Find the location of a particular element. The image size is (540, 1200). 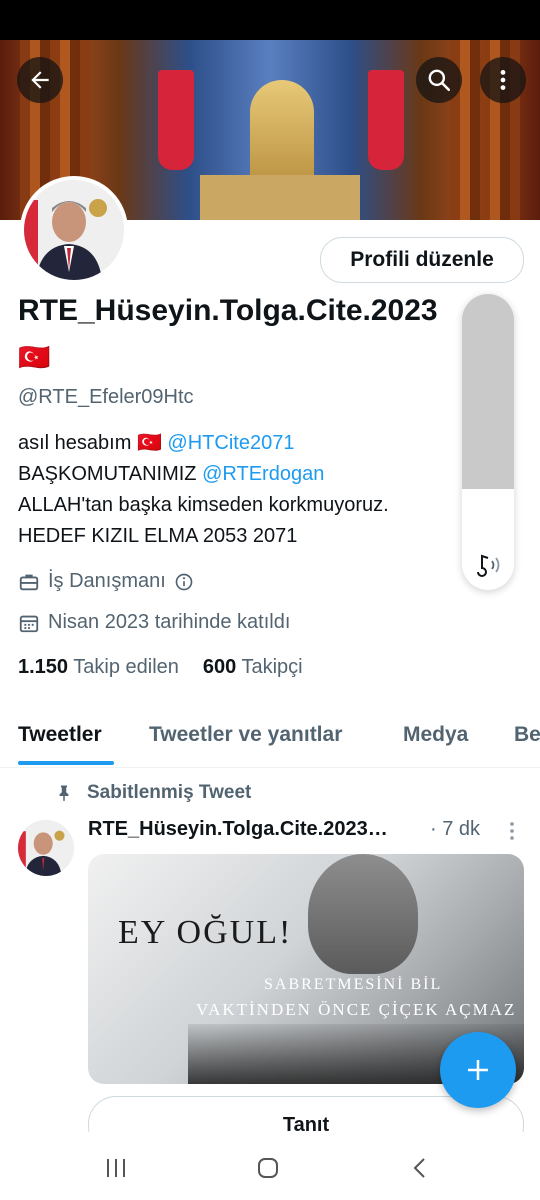

following-count: 1.150 is located at coordinates (43, 667).